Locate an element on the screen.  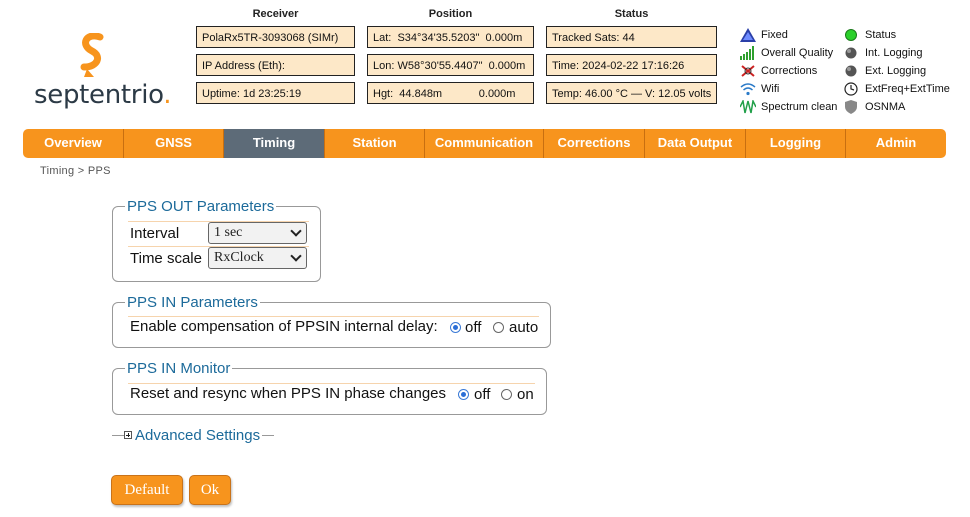
legend-int-logging: Int. Logging is located at coordinates (897, 53).